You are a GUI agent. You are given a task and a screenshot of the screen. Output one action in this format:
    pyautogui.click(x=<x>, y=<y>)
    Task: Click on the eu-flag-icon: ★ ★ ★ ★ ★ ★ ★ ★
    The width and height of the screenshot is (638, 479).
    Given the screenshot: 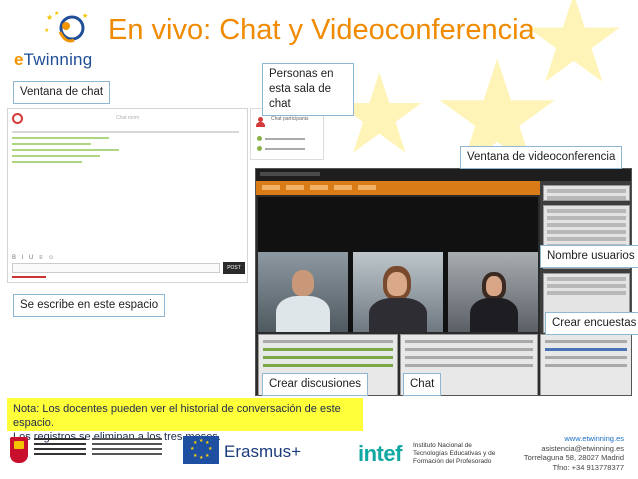 What is the action you would take?
    pyautogui.click(x=201, y=450)
    